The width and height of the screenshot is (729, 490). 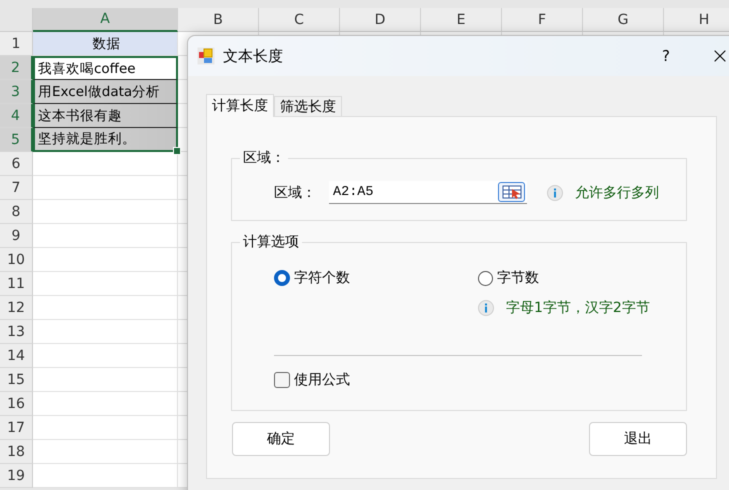 What do you see at coordinates (16, 44) in the screenshot?
I see `row-header: 1` at bounding box center [16, 44].